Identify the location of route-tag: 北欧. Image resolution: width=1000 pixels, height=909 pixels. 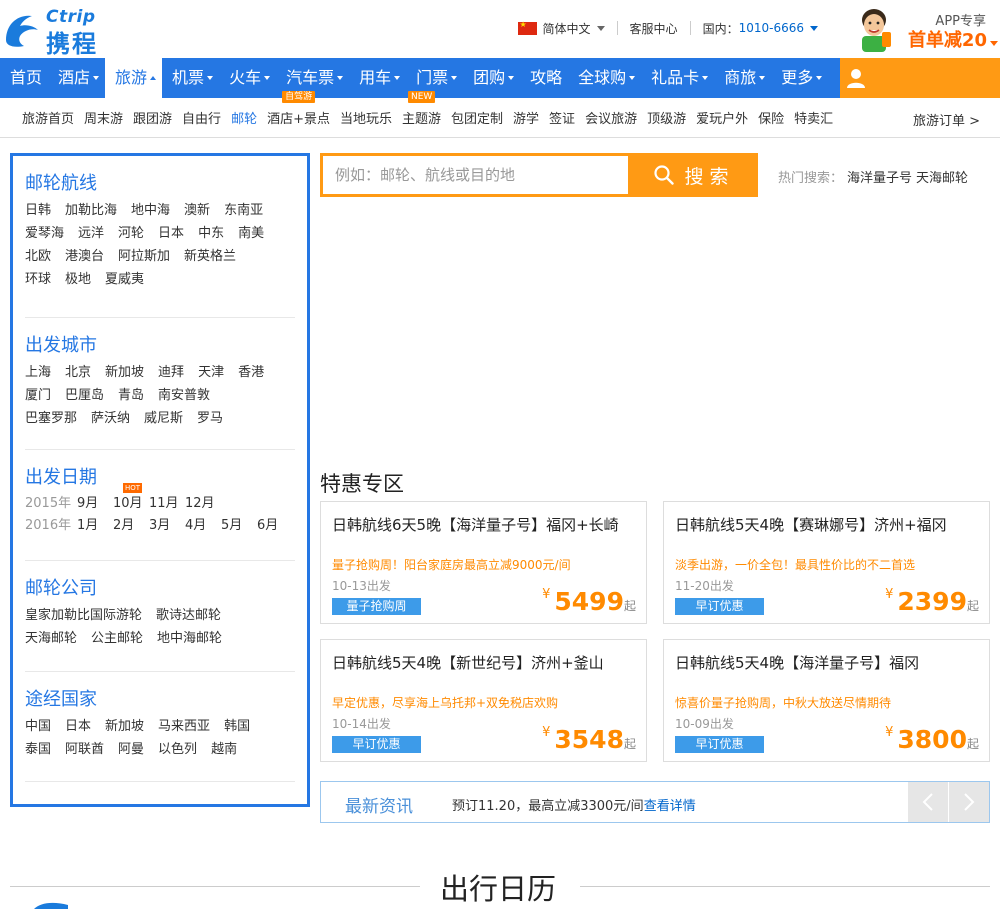
(38, 256).